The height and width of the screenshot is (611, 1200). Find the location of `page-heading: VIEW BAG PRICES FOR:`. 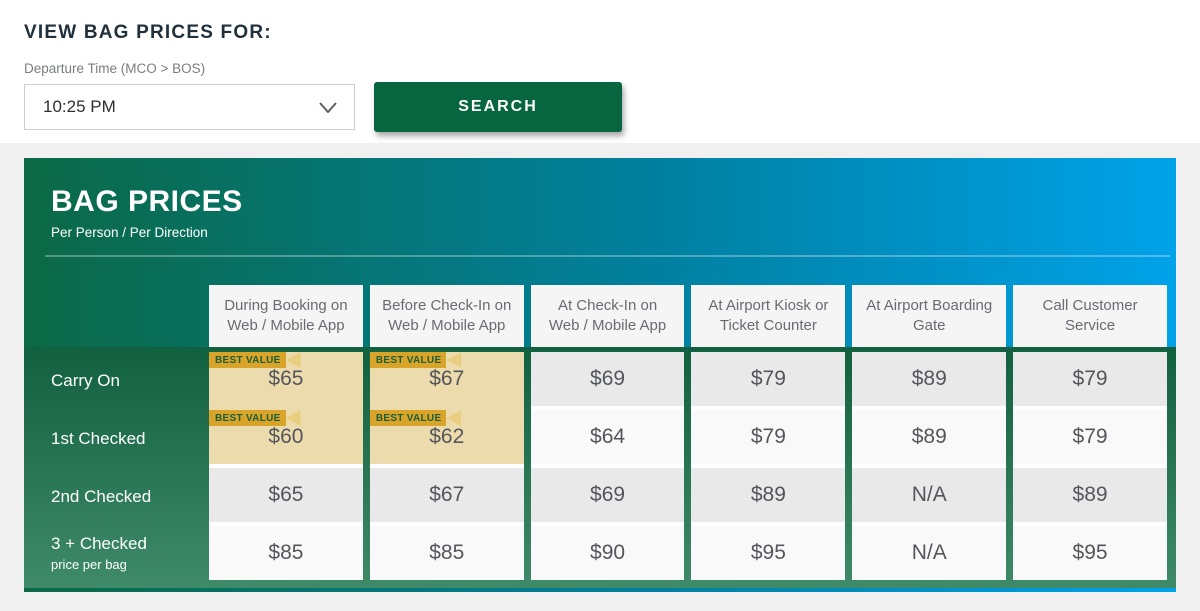

page-heading: VIEW BAG PRICES FOR: is located at coordinates (148, 32).